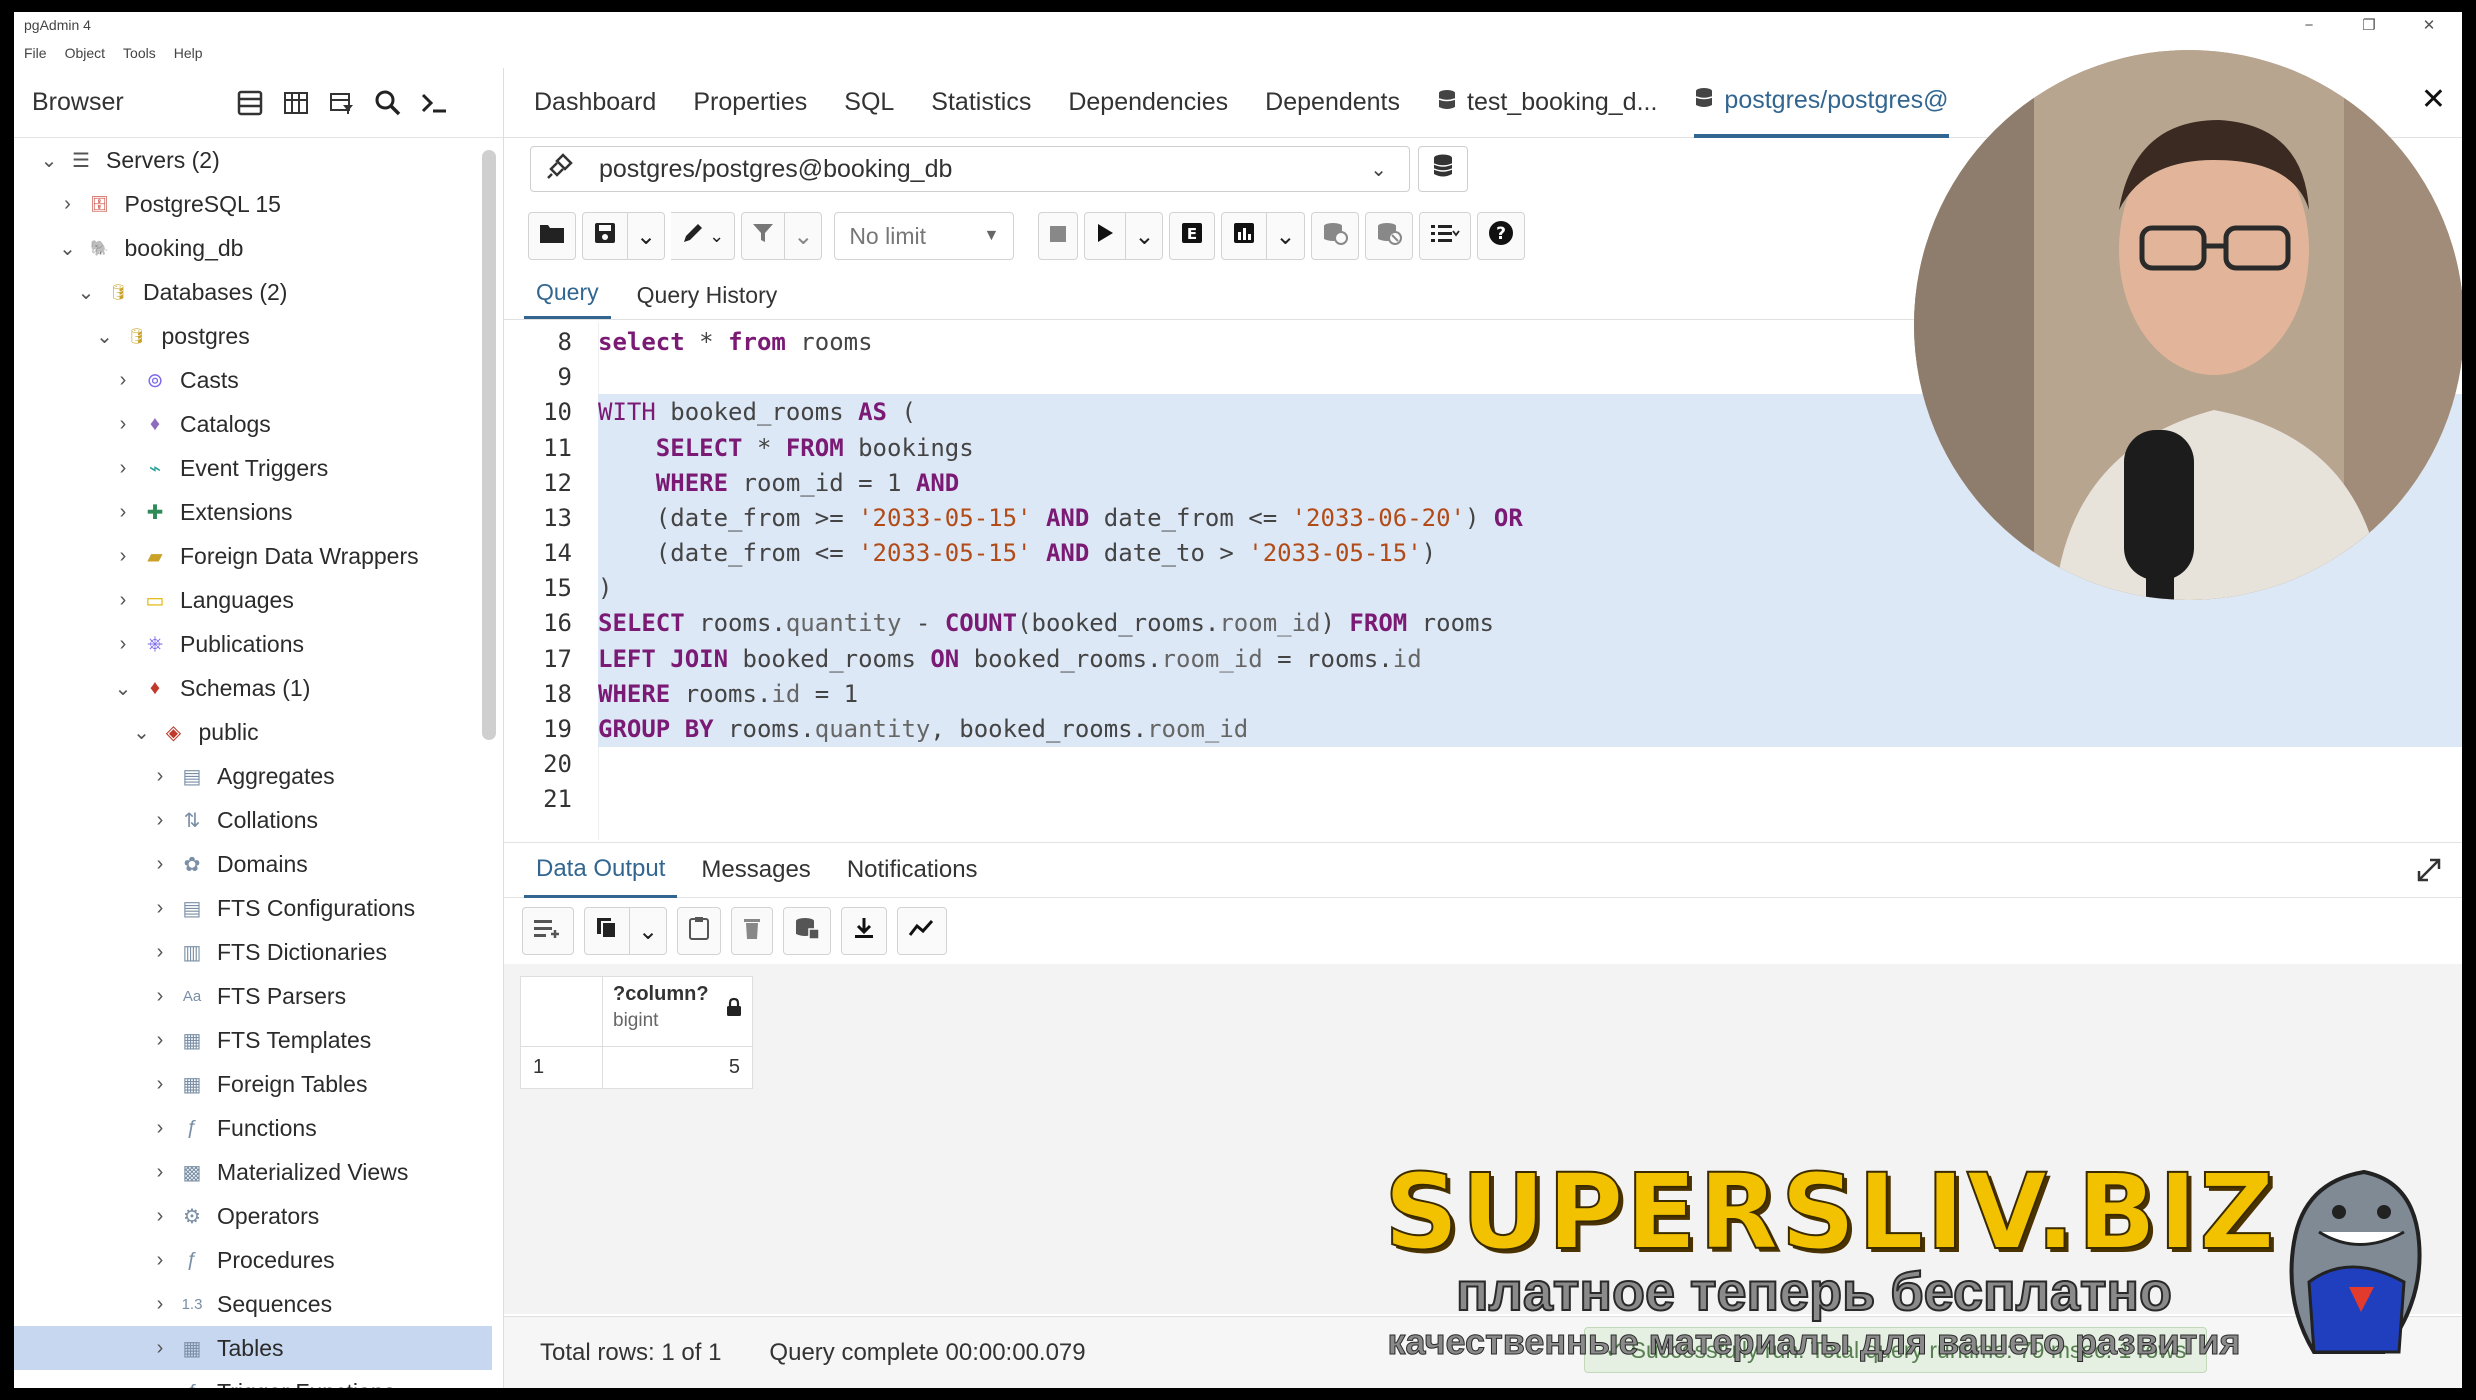 This screenshot has height=1400, width=2476. Describe the element at coordinates (605, 236) in the screenshot. I see `save-button` at that location.